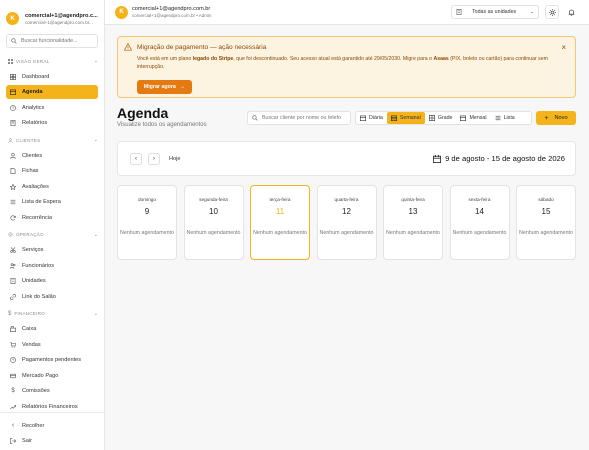 This screenshot has width=589, height=450. What do you see at coordinates (164, 87) in the screenshot?
I see `migrate-now-button: Migrar agora →` at bounding box center [164, 87].